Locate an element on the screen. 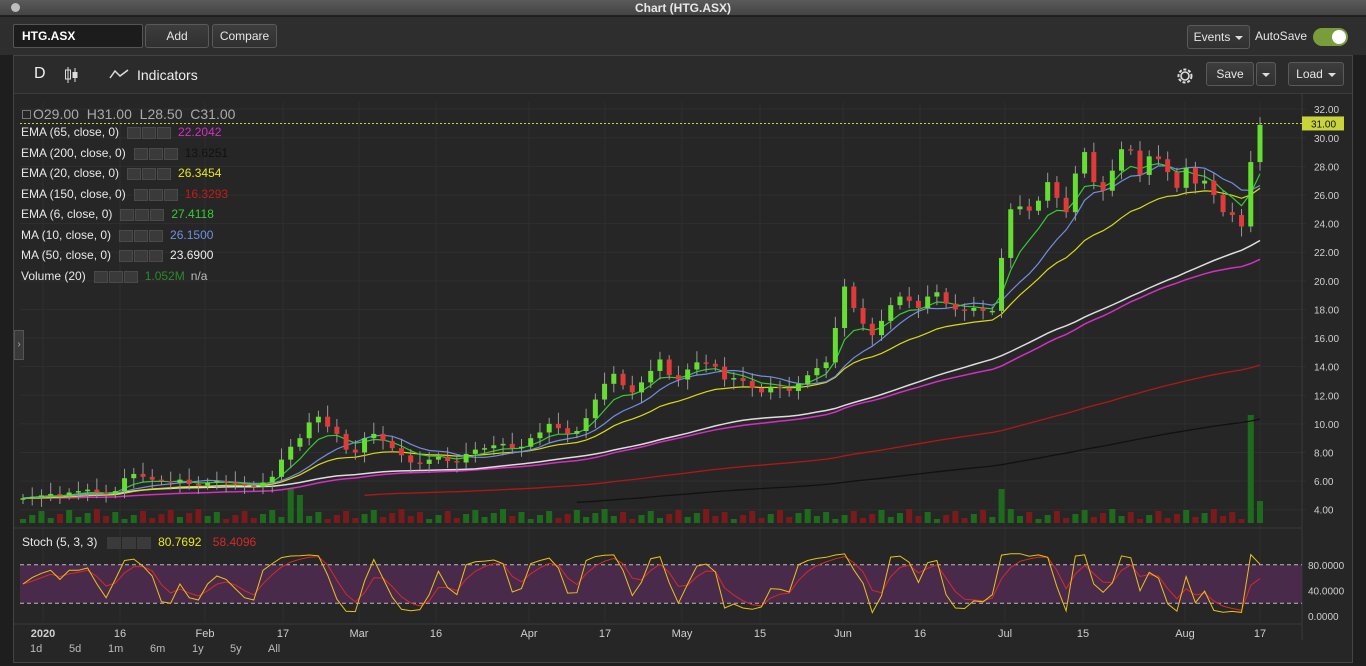 The height and width of the screenshot is (666, 1366). range-button-6m: 6m is located at coordinates (157, 649).